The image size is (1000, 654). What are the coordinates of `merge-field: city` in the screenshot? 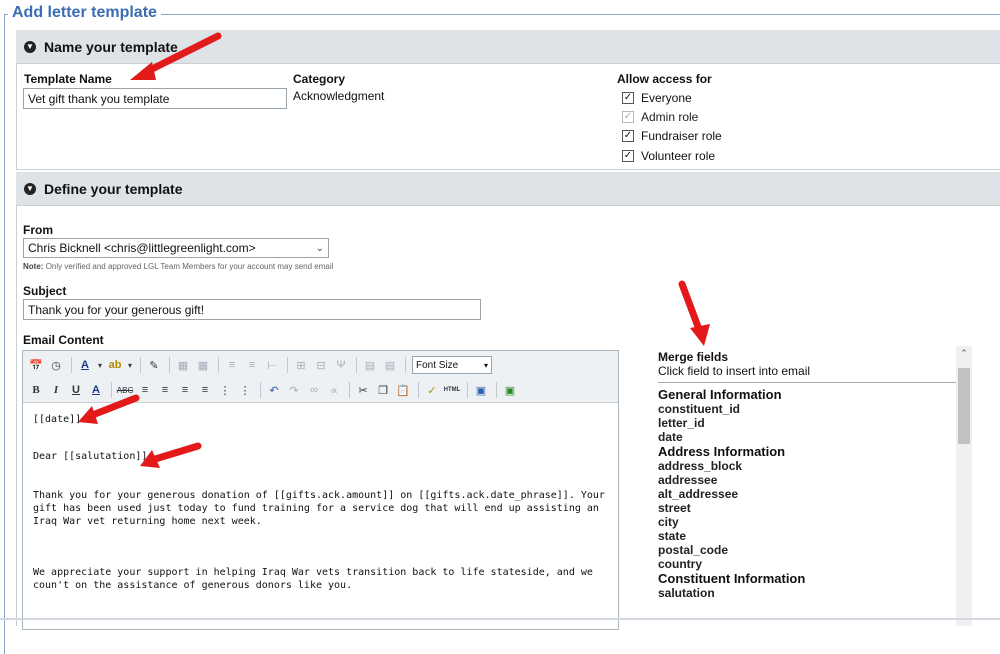 It's located at (808, 522).